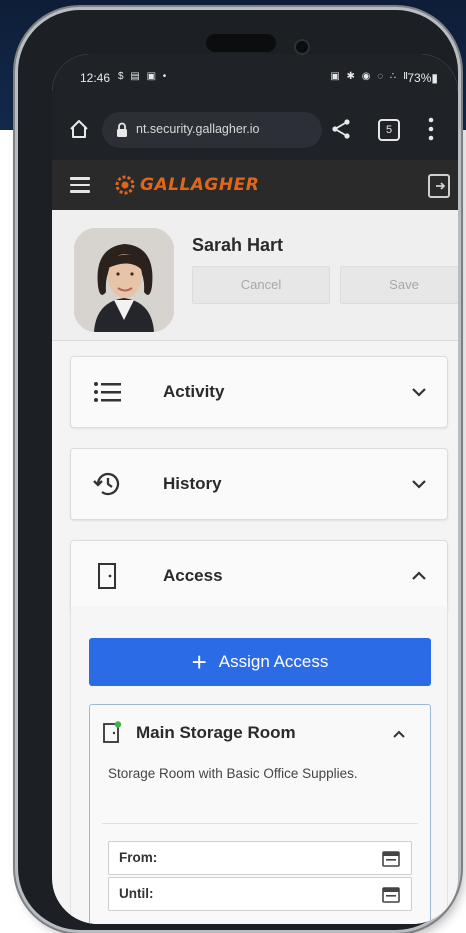 Image resolution: width=466 pixels, height=933 pixels. What do you see at coordinates (95, 78) in the screenshot?
I see `status-time: 12:46` at bounding box center [95, 78].